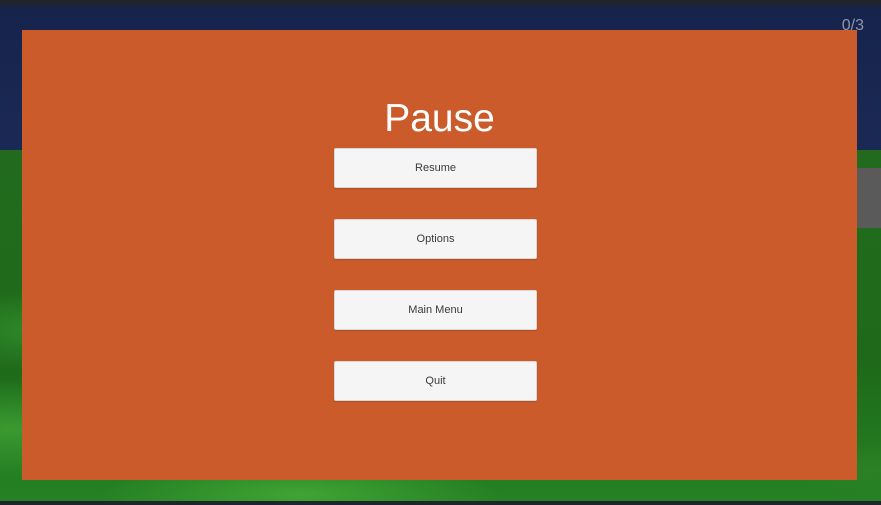 This screenshot has width=881, height=505. Describe the element at coordinates (435, 168) in the screenshot. I see `resume-button: Resume` at that location.